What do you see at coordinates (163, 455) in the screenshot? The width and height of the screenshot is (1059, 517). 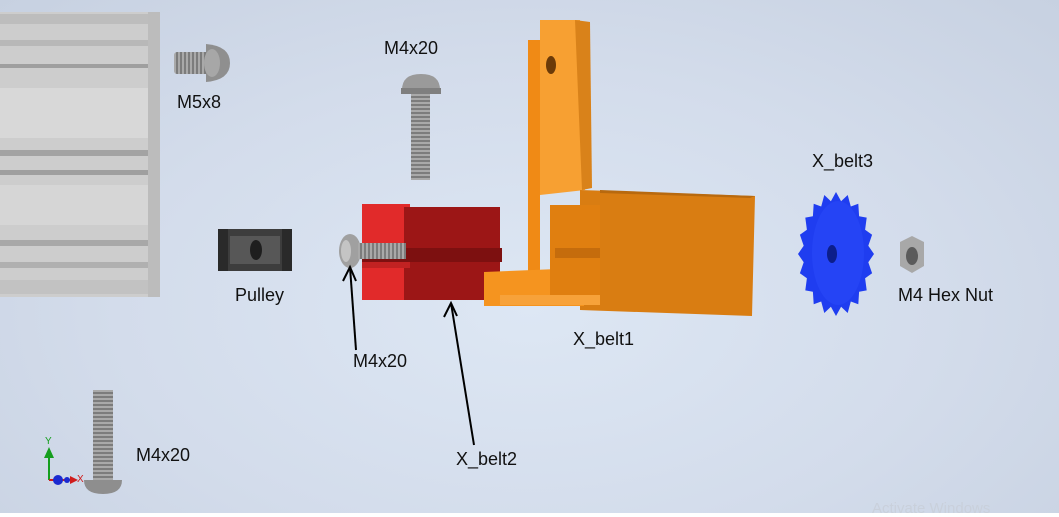 I see `label-m4x20-bottom: M4x20` at bounding box center [163, 455].